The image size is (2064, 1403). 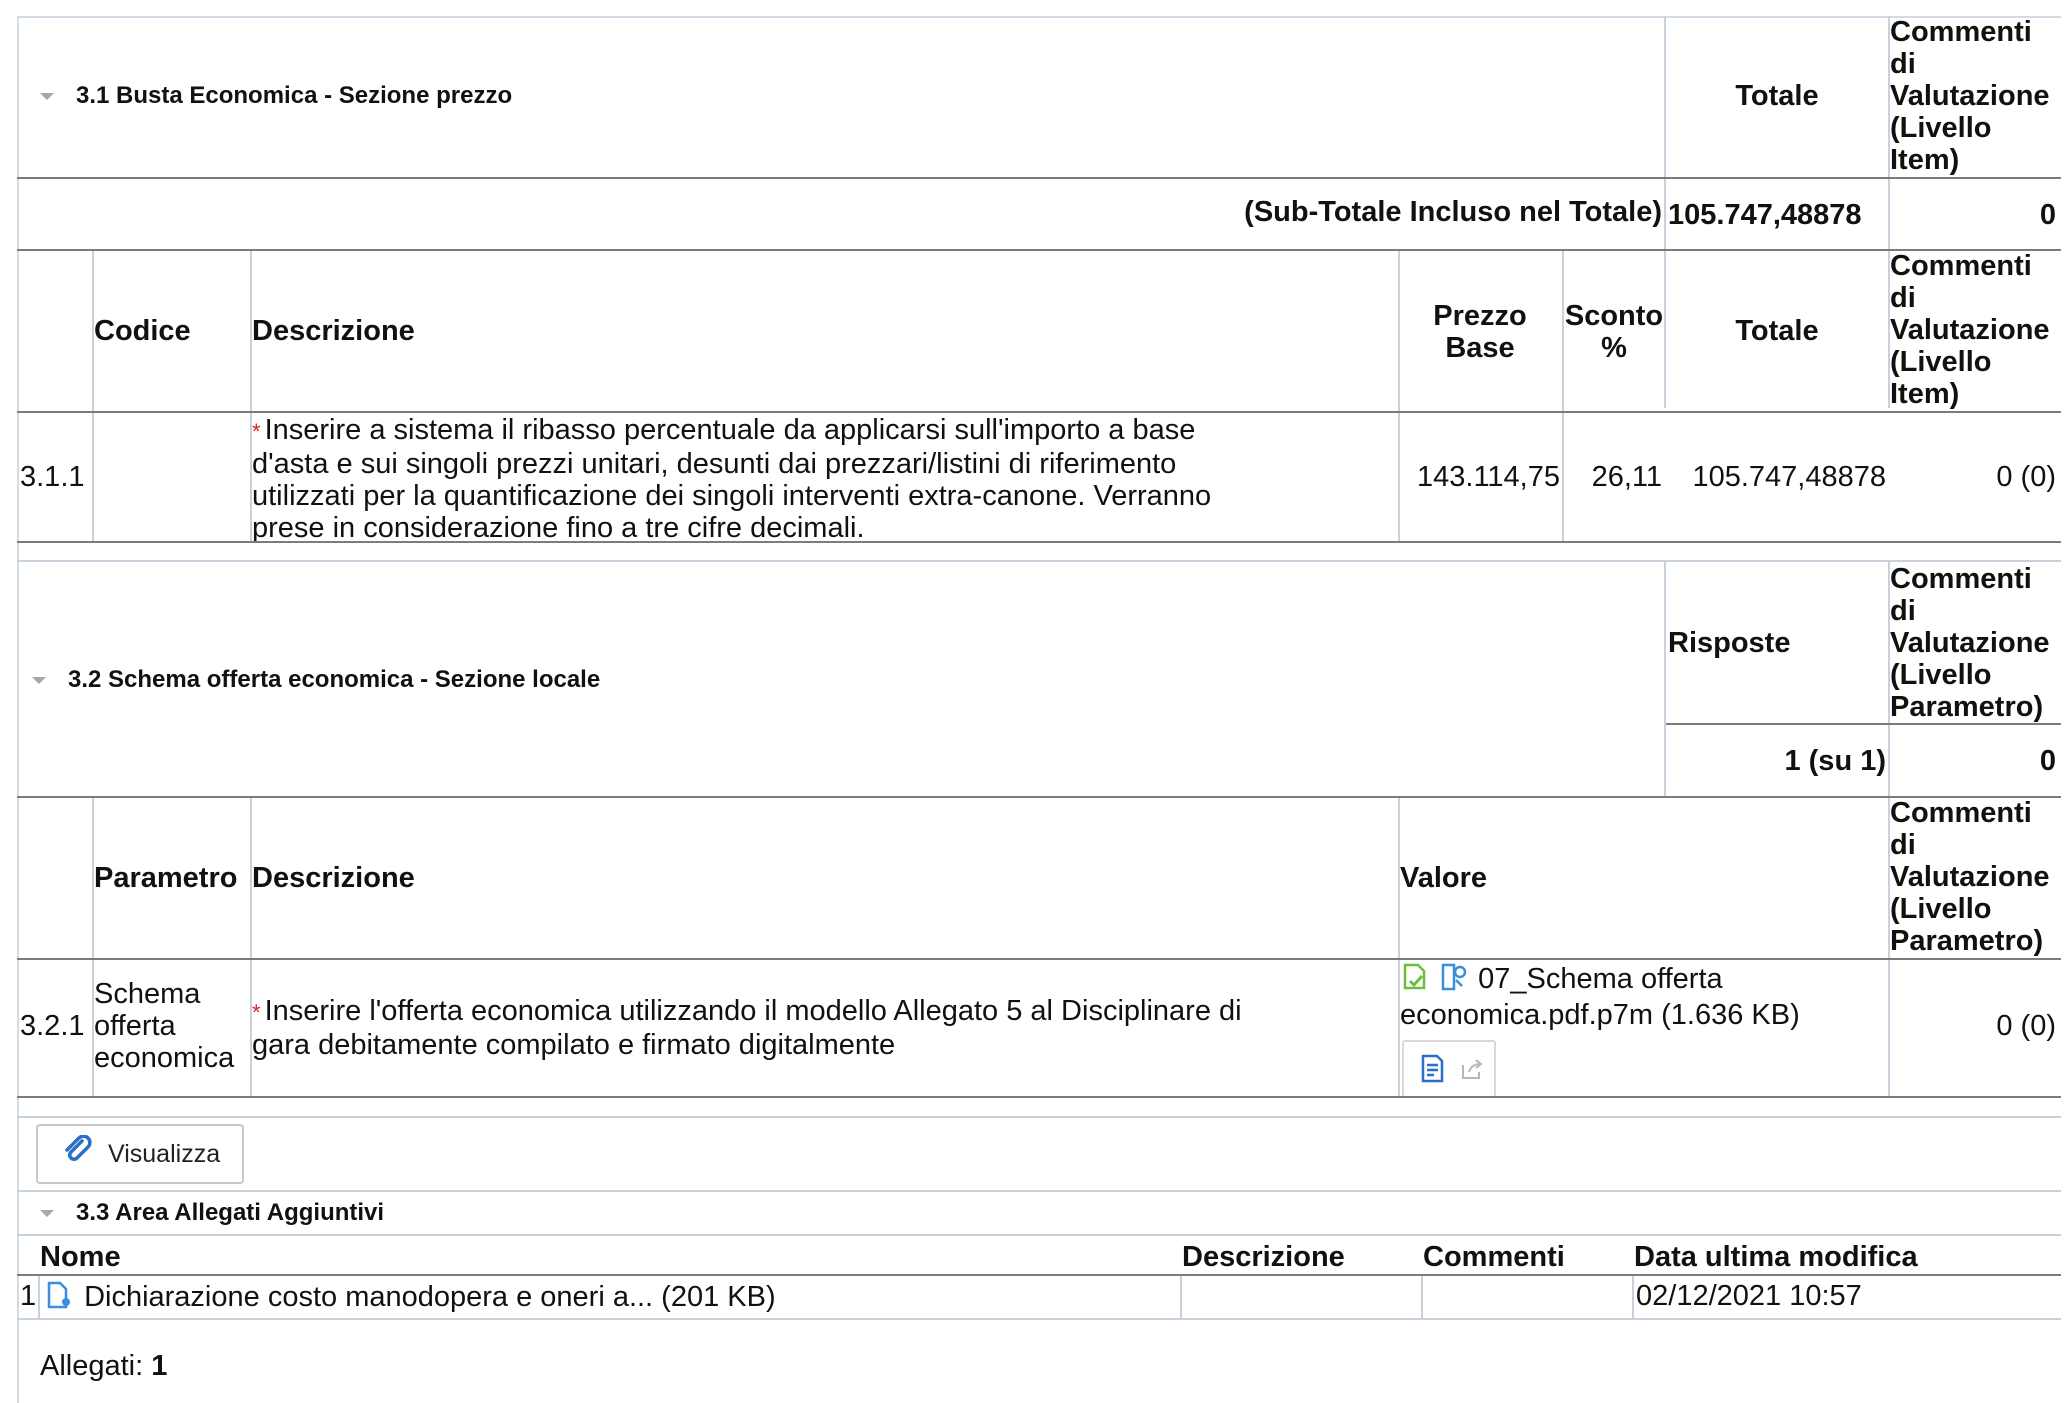 I want to click on col-commenti-33: Commenti, so click(x=1494, y=1257).